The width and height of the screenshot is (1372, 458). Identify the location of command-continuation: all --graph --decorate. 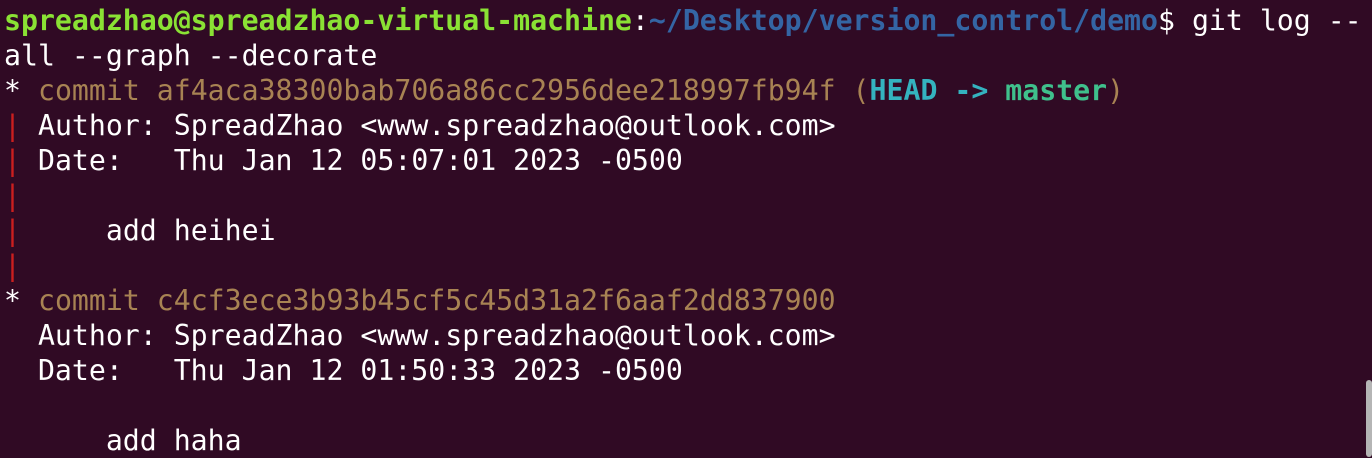
(191, 55).